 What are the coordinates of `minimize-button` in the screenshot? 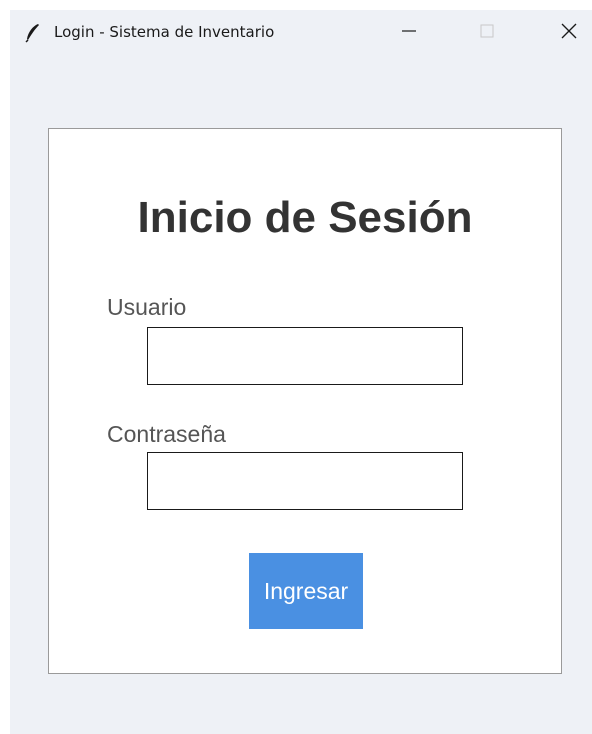 It's located at (409, 33).